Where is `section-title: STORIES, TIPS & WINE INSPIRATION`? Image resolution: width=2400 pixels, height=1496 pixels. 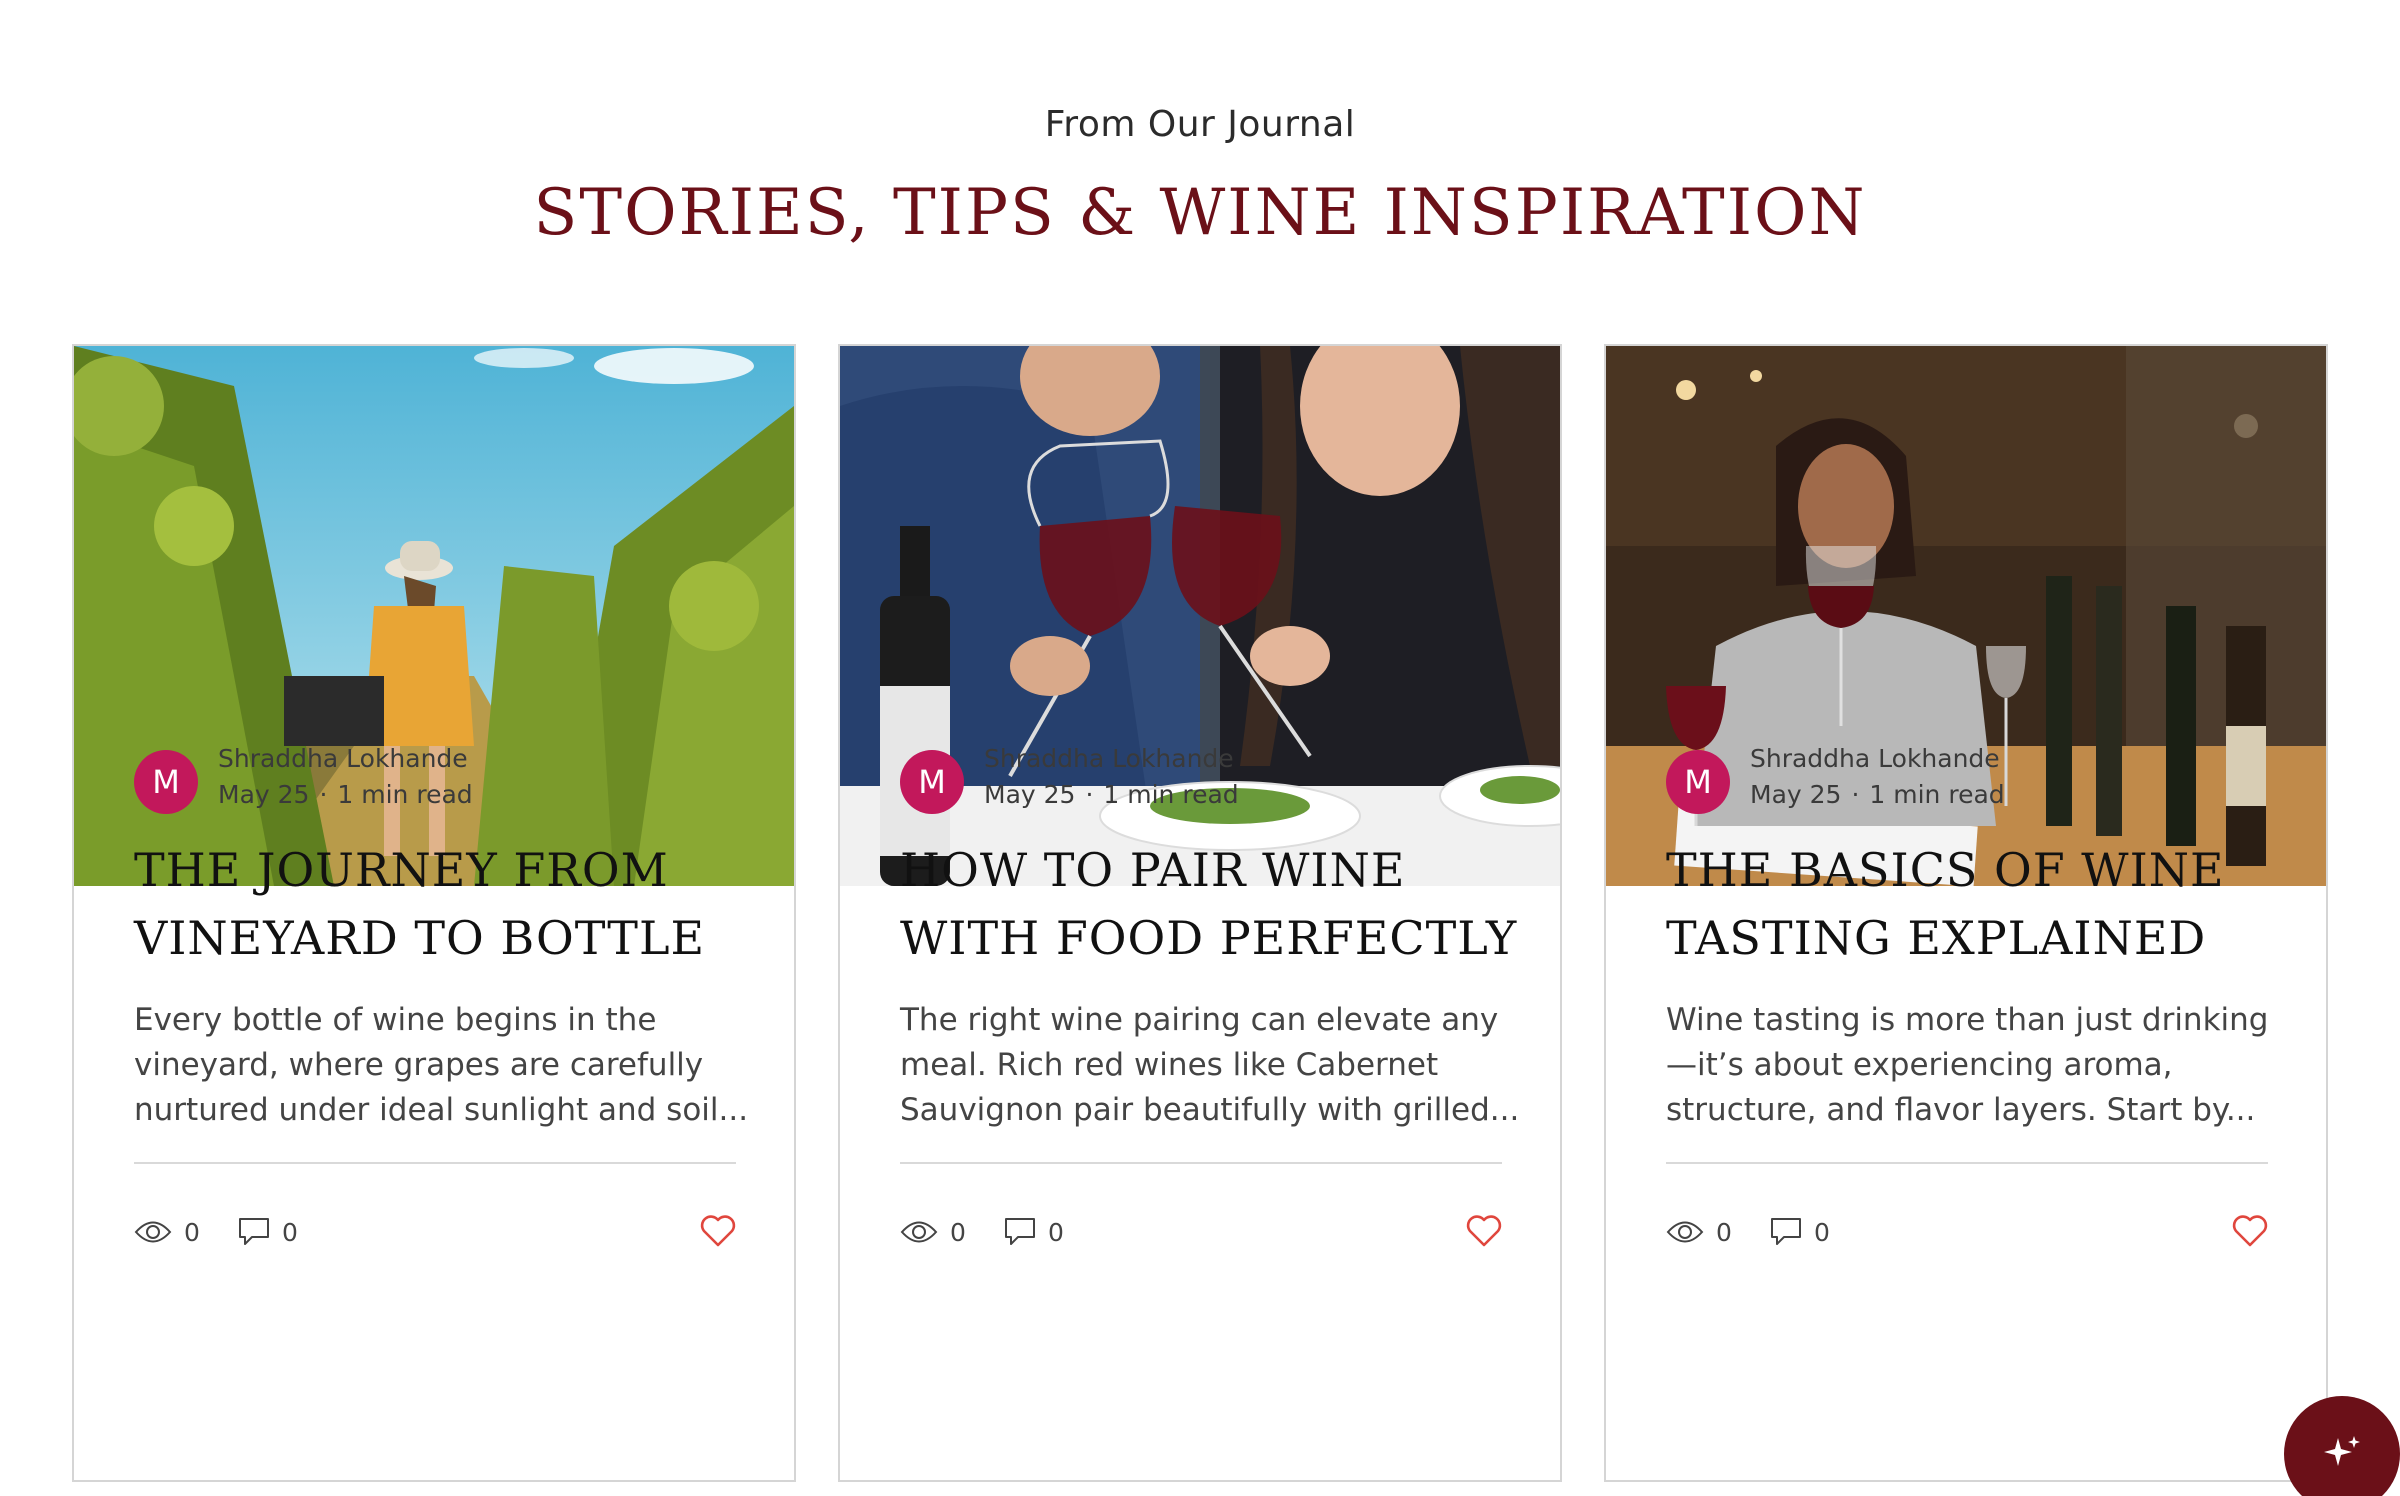
section-title: STORIES, TIPS & WINE INSPIRATION is located at coordinates (1200, 213).